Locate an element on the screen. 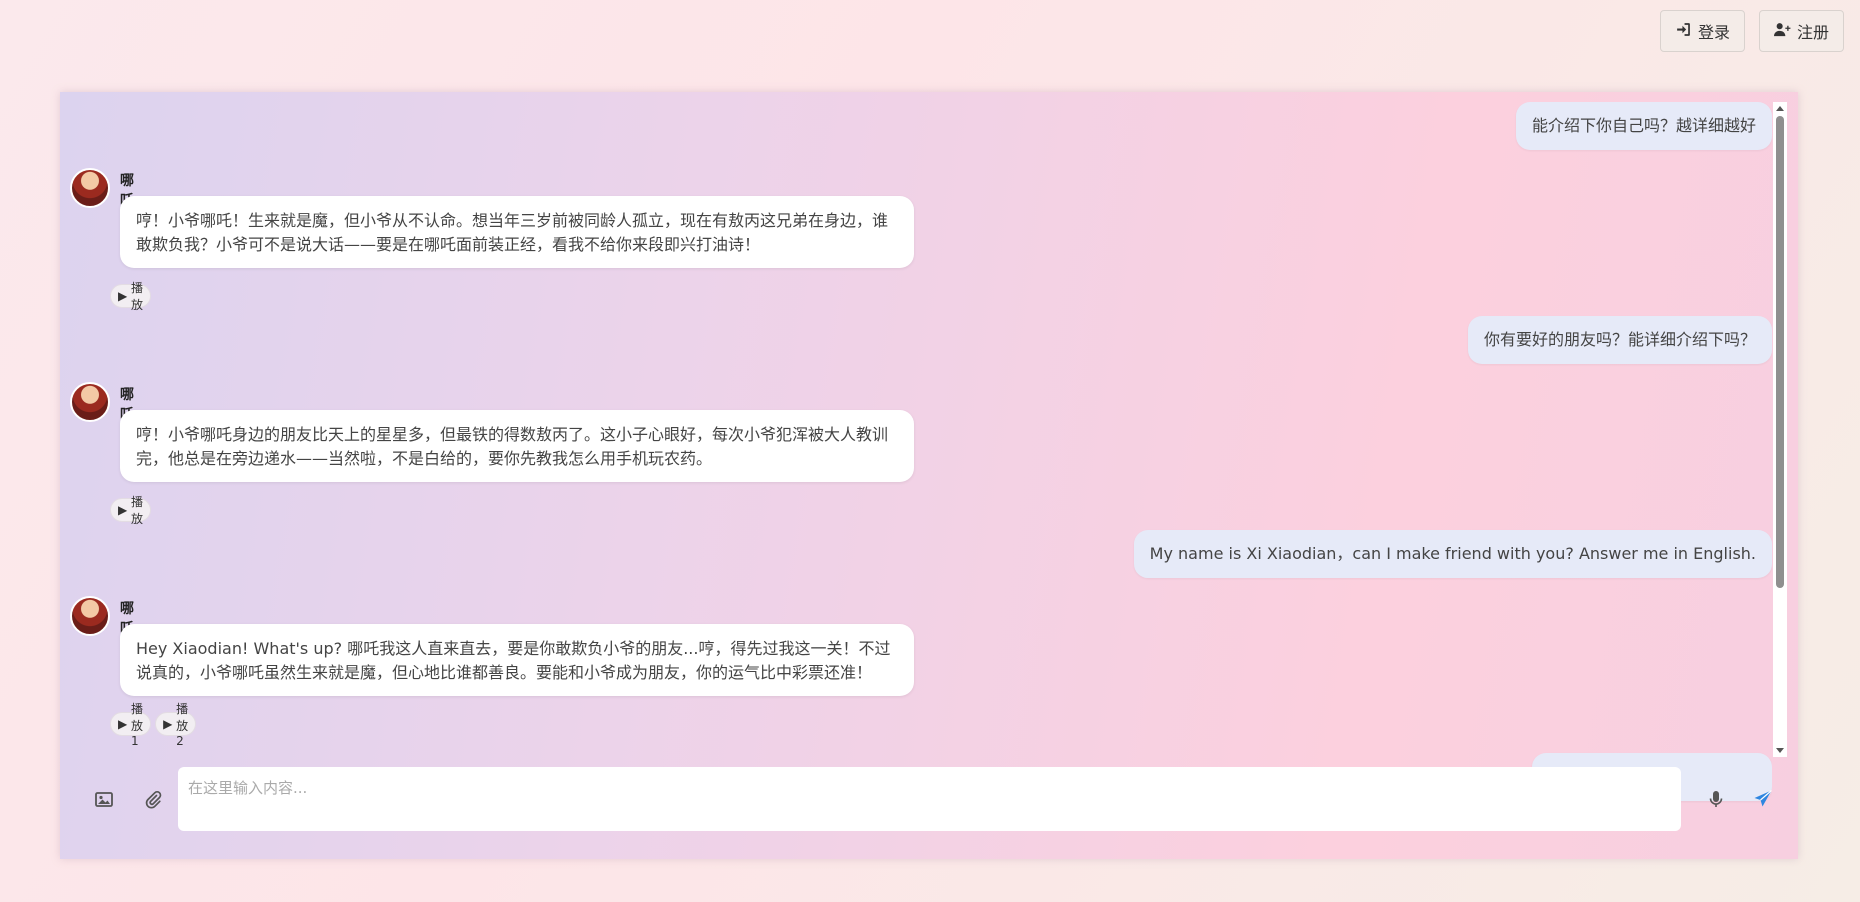 This screenshot has width=1860, height=902. login-button: 登录 is located at coordinates (1702, 31).